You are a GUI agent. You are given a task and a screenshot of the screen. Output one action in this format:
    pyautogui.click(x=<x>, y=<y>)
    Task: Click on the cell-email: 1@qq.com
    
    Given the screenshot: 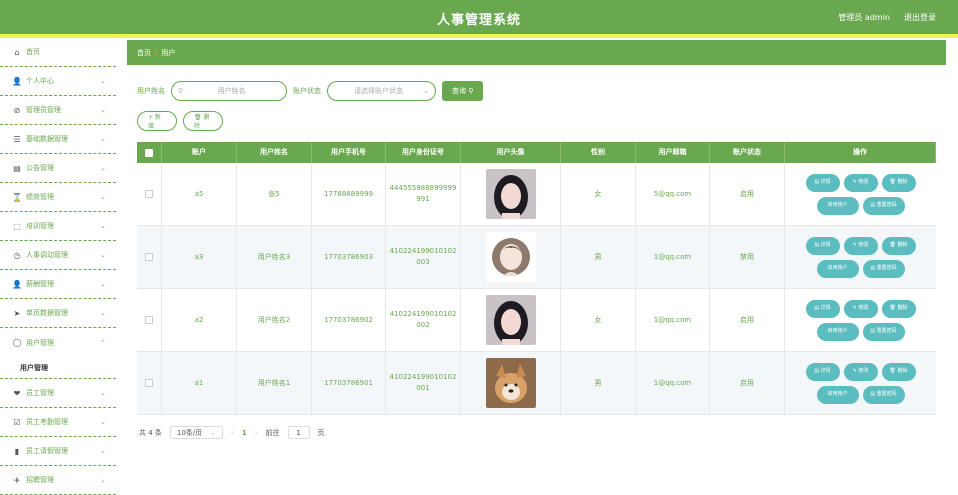 What is the action you would take?
    pyautogui.click(x=673, y=383)
    